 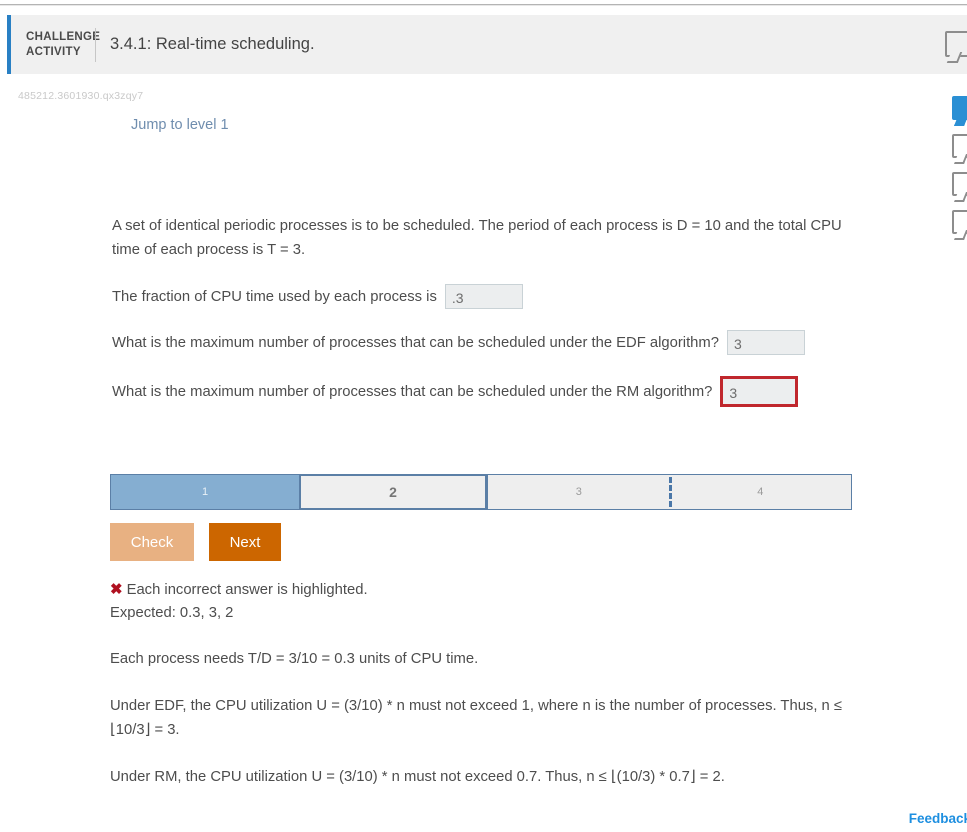 What do you see at coordinates (152, 542) in the screenshot?
I see `check-button: Check` at bounding box center [152, 542].